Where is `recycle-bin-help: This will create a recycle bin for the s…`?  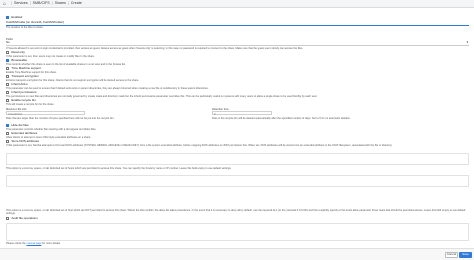
recycle-bin-help: This will create a recycle bin for the s… is located at coordinates (30, 104).